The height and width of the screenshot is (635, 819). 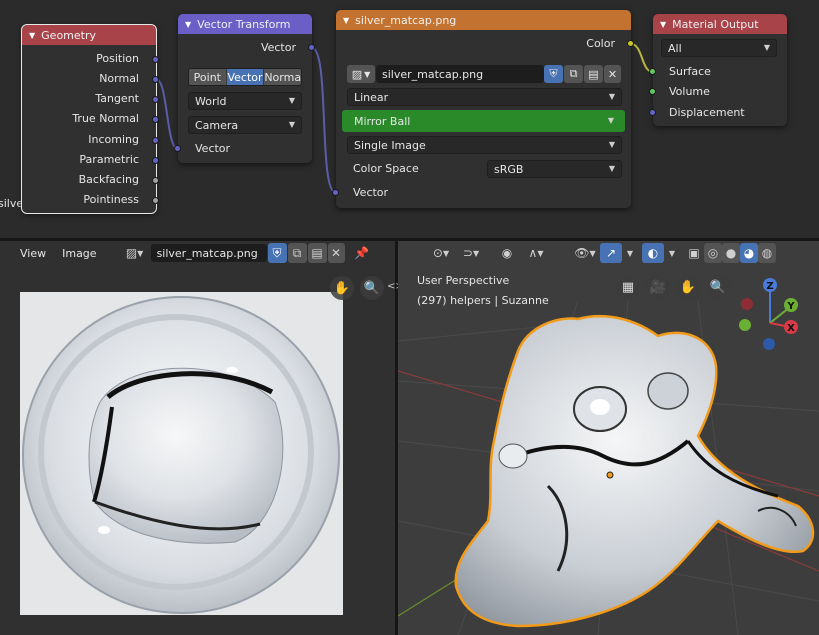 I want to click on geometry-node-header: ▼ Geometry, so click(x=89, y=35).